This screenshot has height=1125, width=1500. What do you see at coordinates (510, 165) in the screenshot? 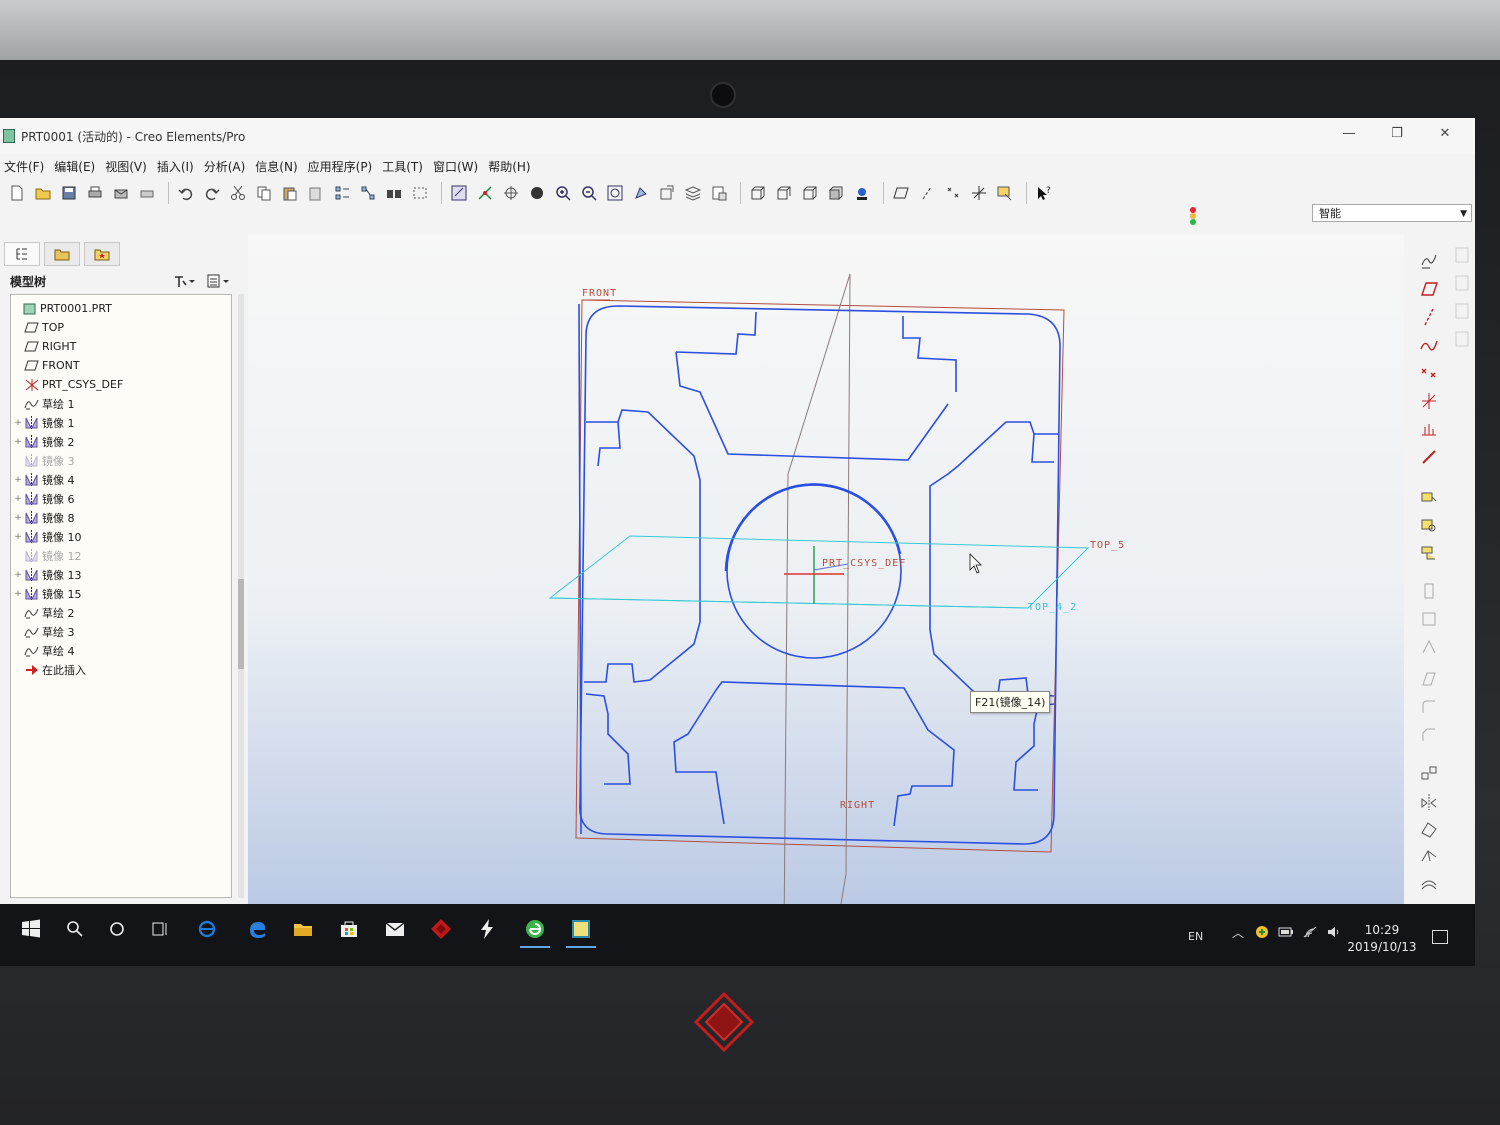
I see `menu-help: 帮助(H)` at bounding box center [510, 165].